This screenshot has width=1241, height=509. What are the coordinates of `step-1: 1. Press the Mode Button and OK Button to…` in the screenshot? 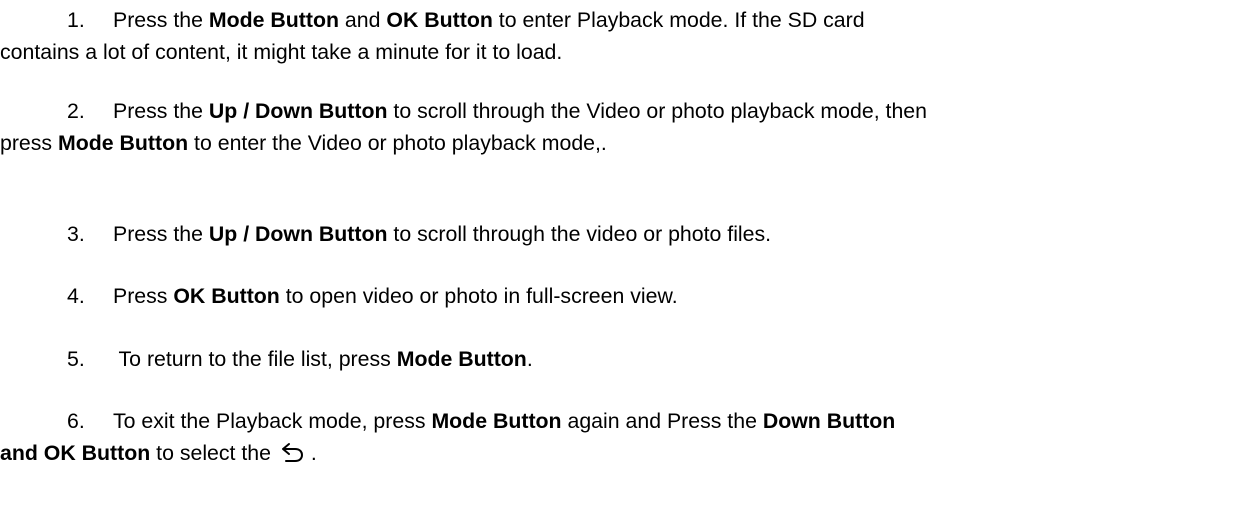 It's located at (618, 36).